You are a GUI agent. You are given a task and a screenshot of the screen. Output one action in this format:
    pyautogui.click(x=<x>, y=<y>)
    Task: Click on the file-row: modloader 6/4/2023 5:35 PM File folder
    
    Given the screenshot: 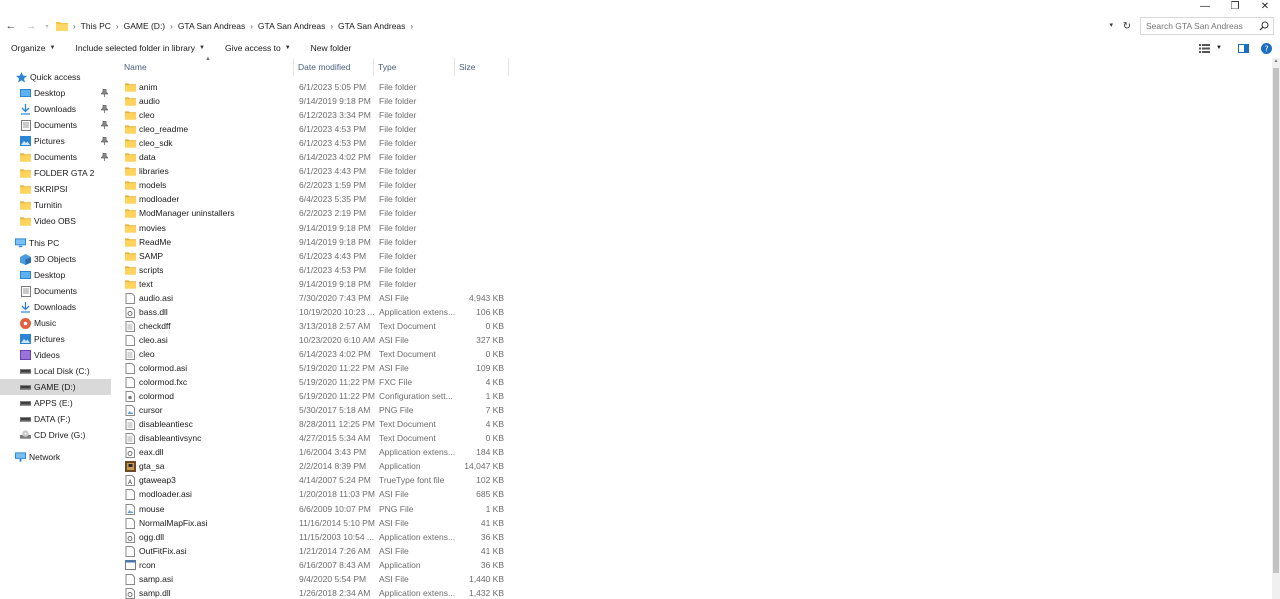 What is the action you would take?
    pyautogui.click(x=315, y=199)
    